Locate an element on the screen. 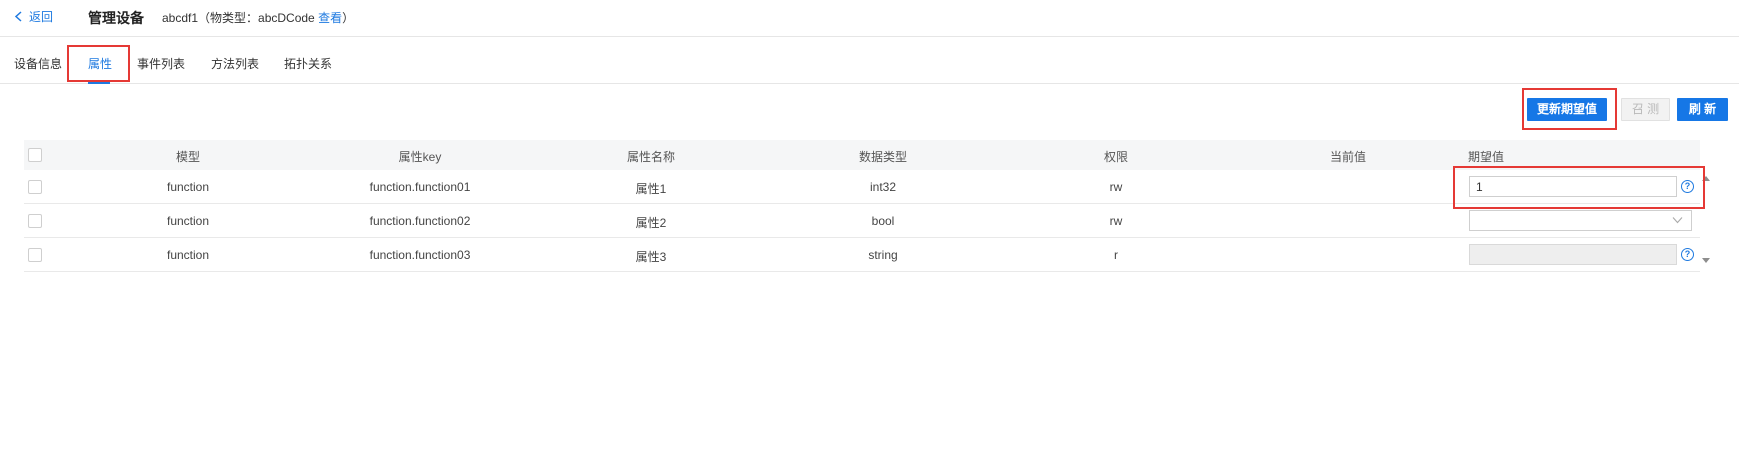  select-all-checkbox is located at coordinates (35, 155).